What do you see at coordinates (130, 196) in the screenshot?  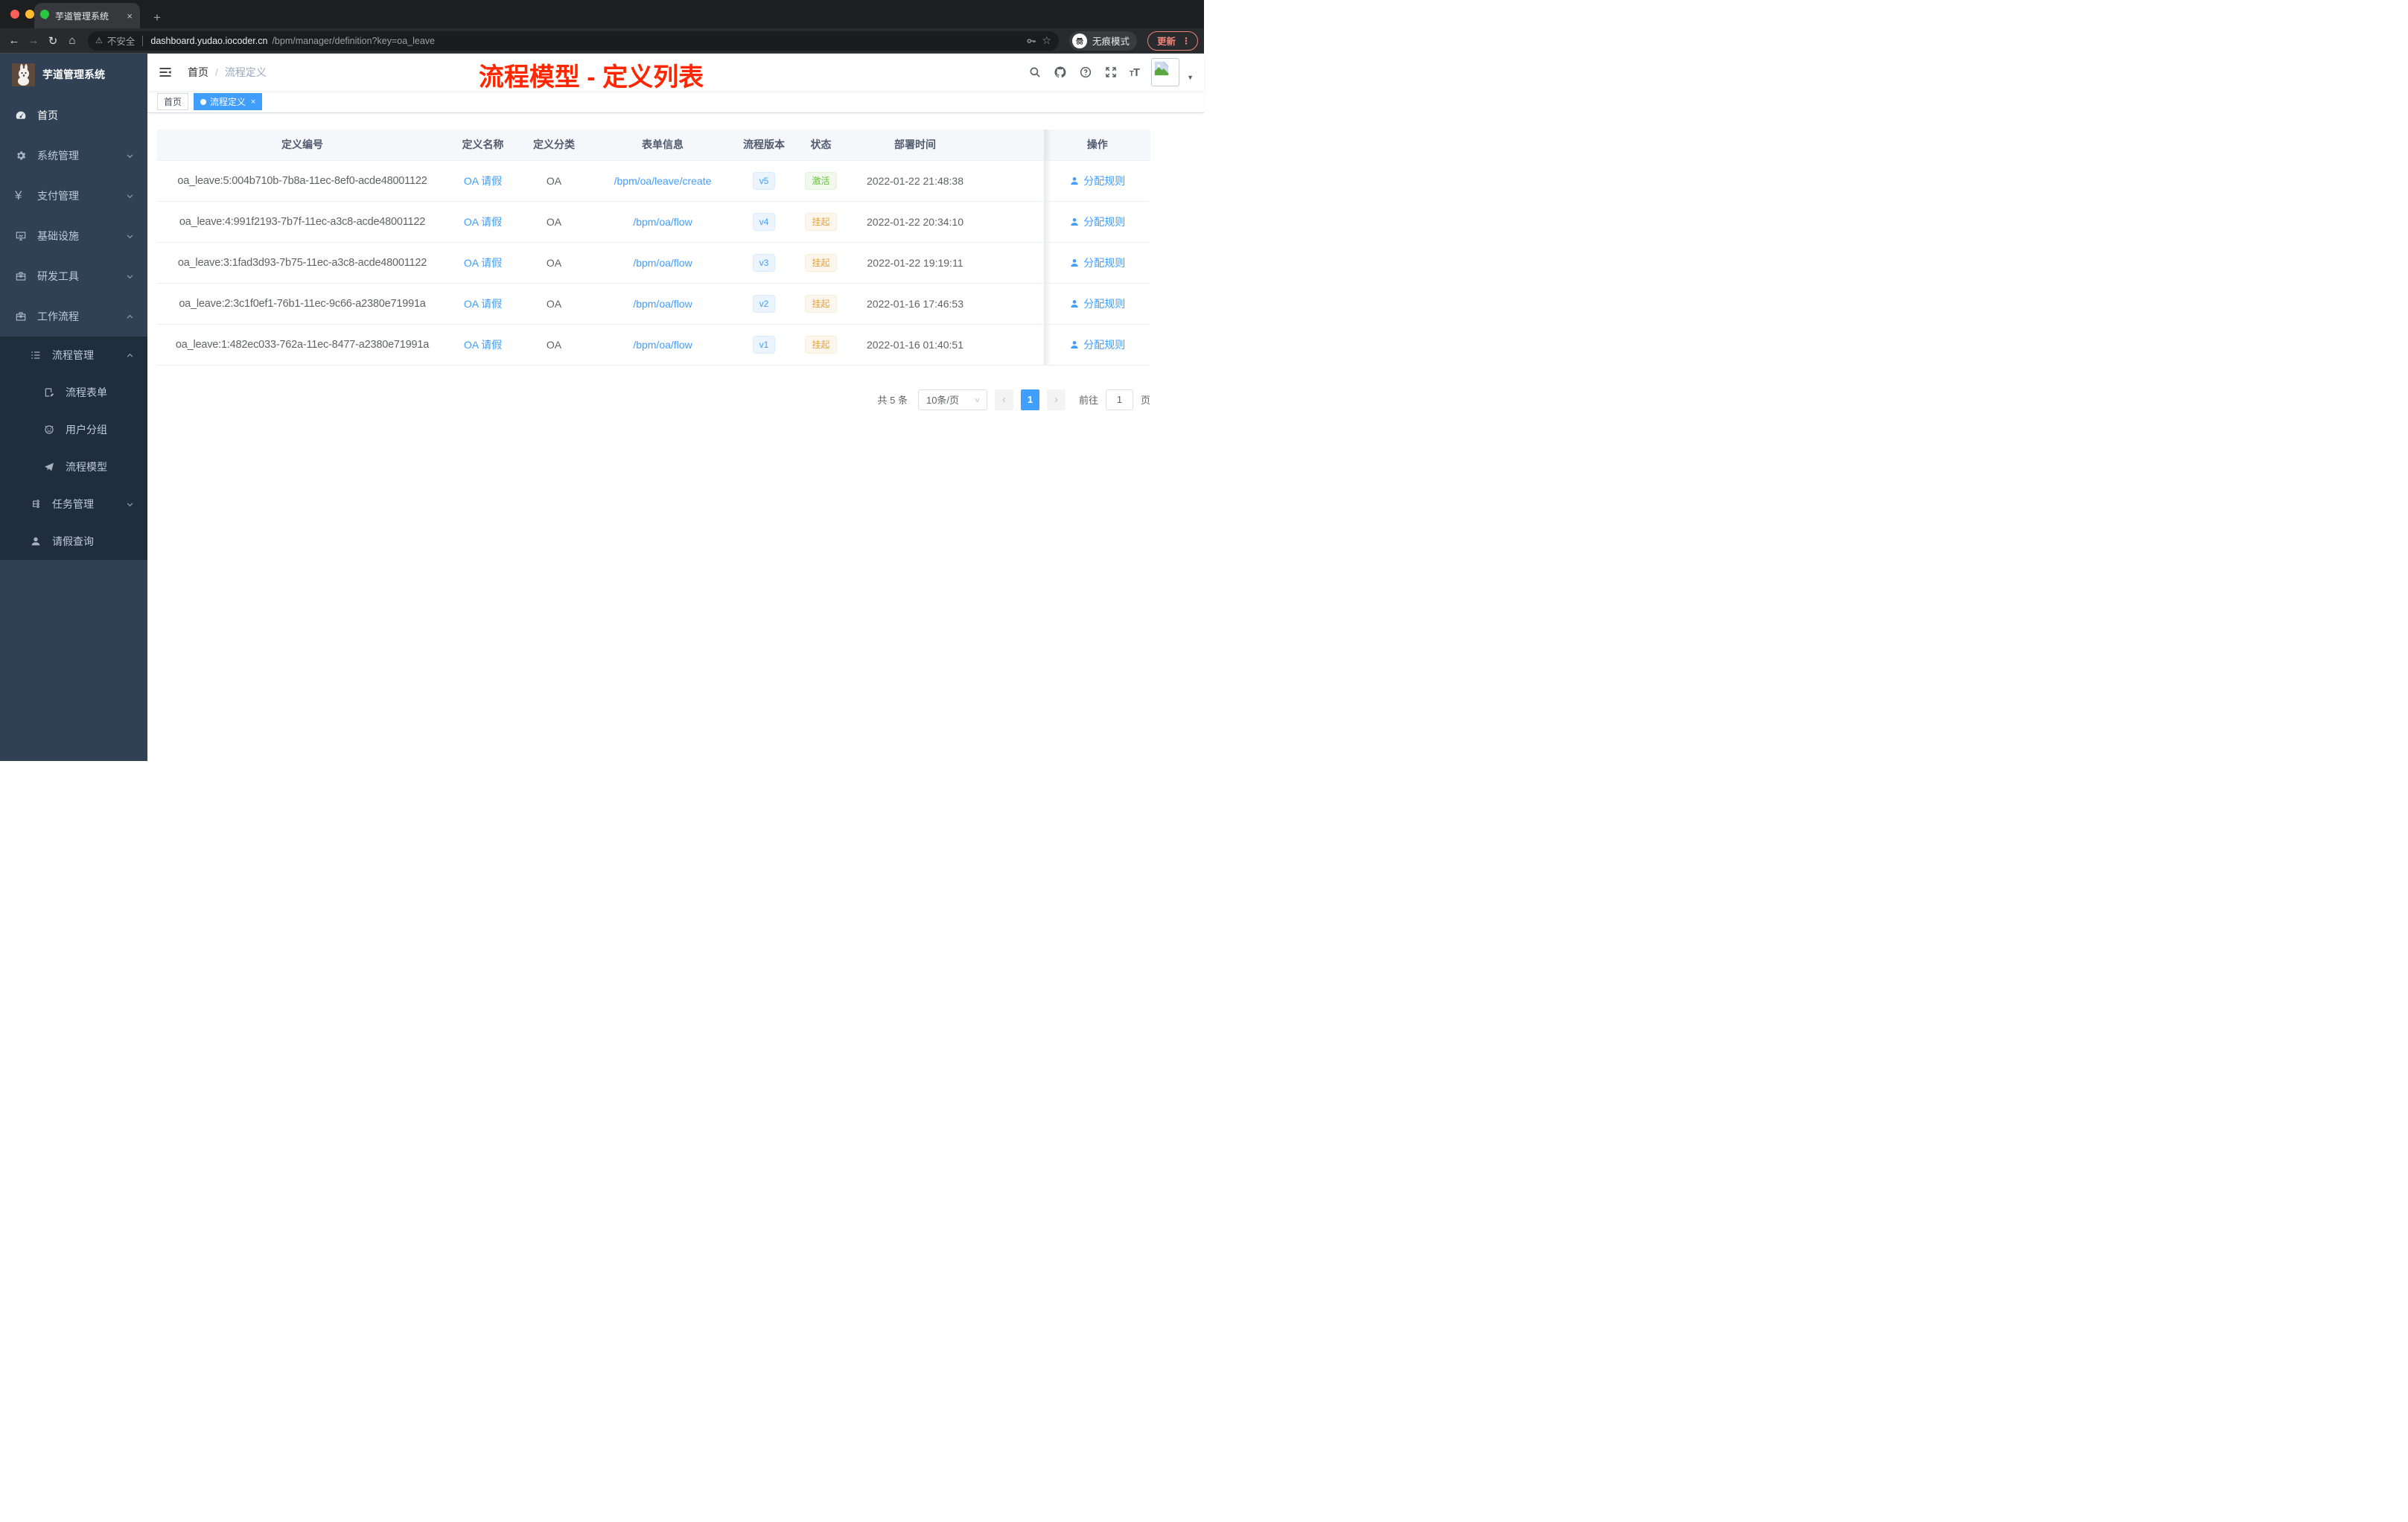 I see `chevron-down-icon` at bounding box center [130, 196].